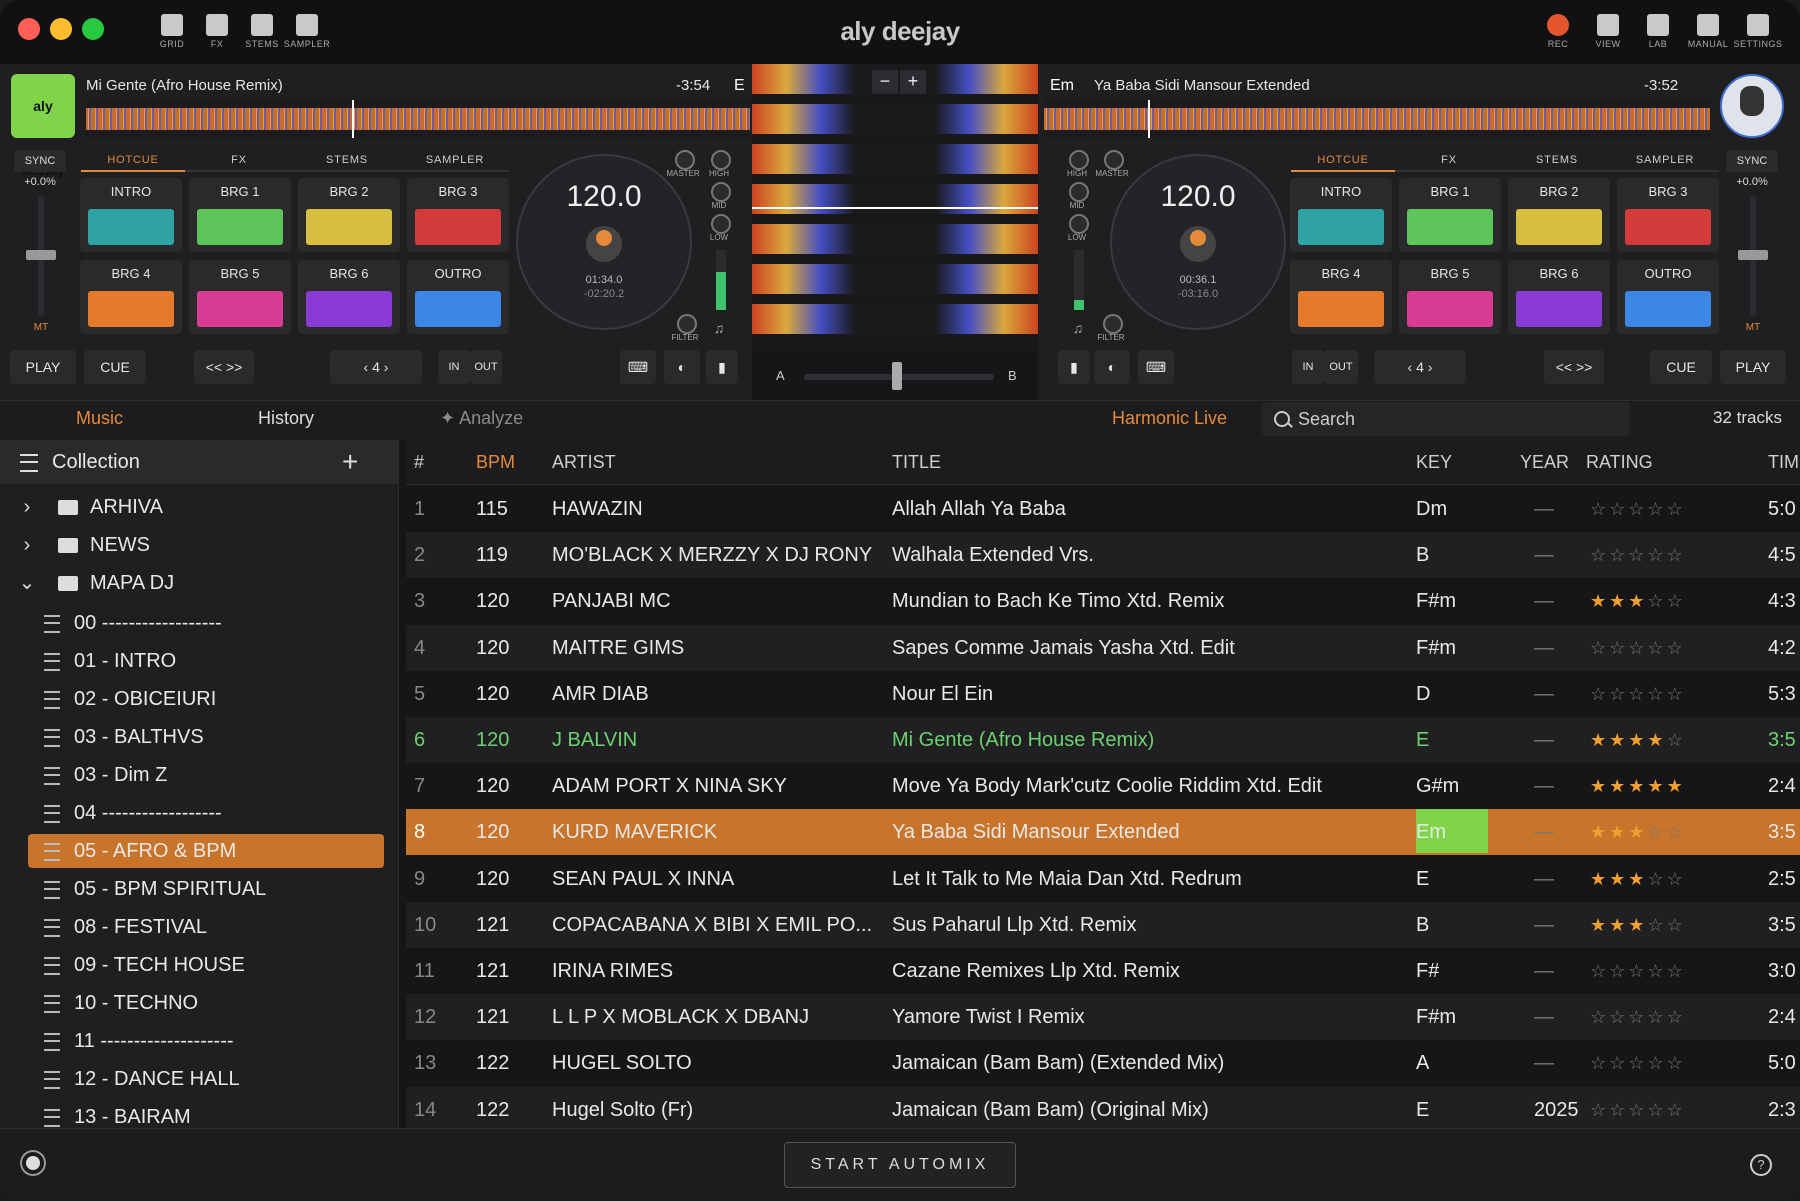 This screenshot has height=1201, width=1800. I want to click on deck-left-pitch-slider, so click(41, 256).